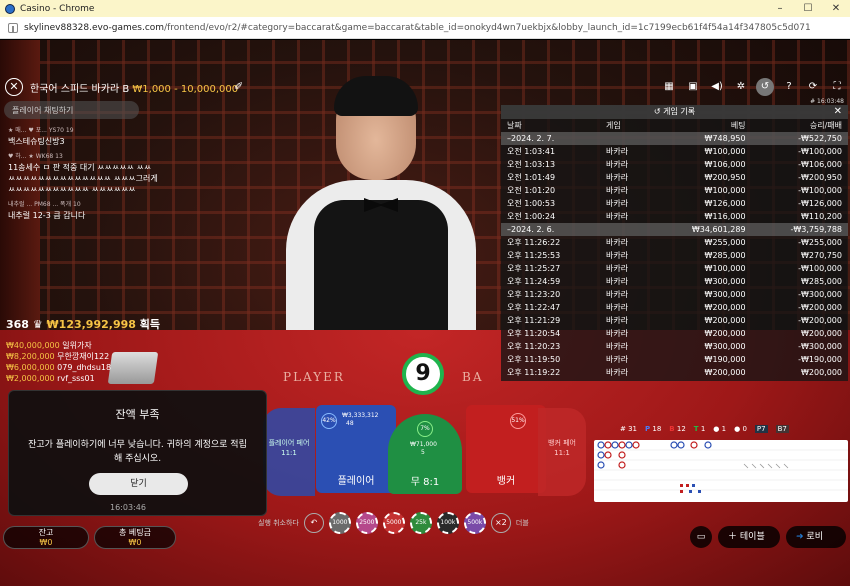 The height and width of the screenshot is (586, 850). Describe the element at coordinates (425, 8) in the screenshot. I see `window-titlebar: Casino - Chrome – ☐ ✕` at that location.